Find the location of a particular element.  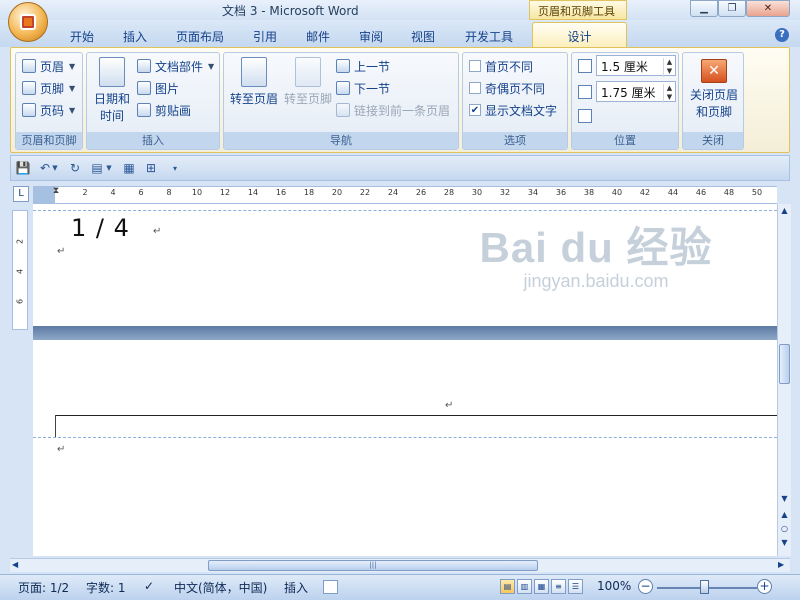

ruler-tick: 46 is located at coordinates (701, 192).